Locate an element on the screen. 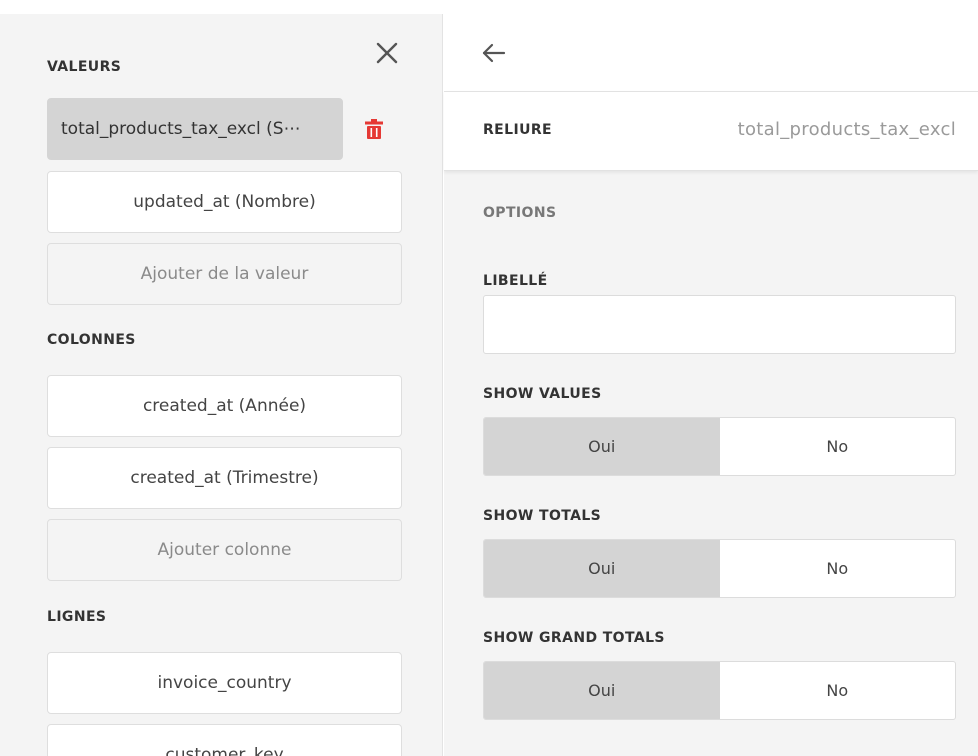  binding-label: RELIURE is located at coordinates (517, 130).